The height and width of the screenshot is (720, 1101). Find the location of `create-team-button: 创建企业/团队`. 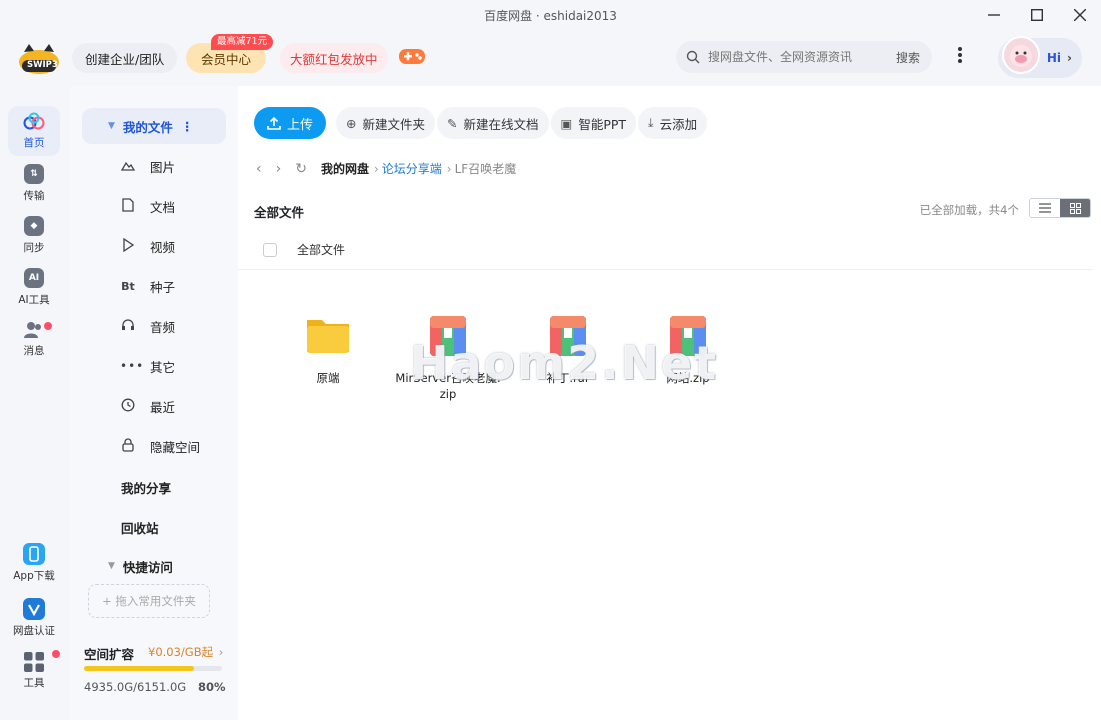

create-team-button: 创建企业/团队 is located at coordinates (125, 58).